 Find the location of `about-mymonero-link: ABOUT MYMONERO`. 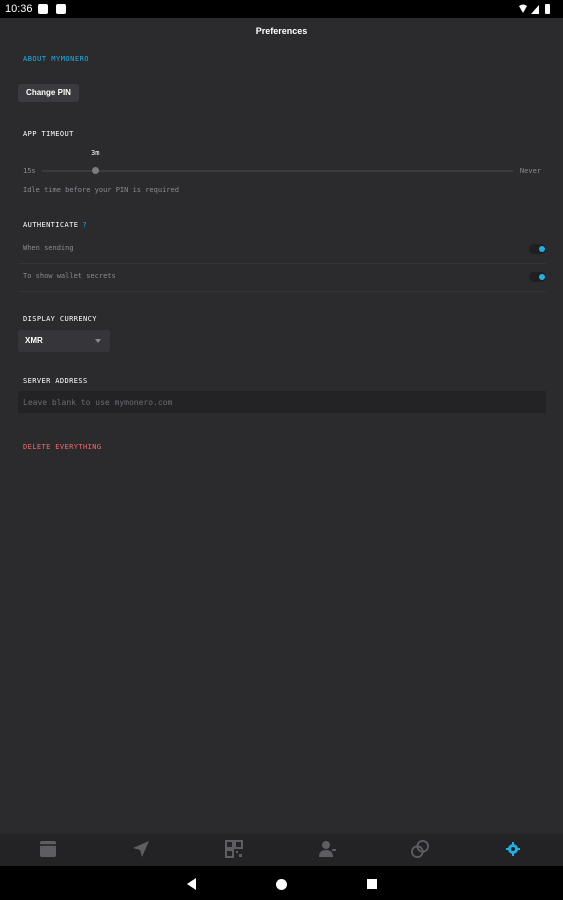

about-mymonero-link: ABOUT MYMONERO is located at coordinates (56, 59).